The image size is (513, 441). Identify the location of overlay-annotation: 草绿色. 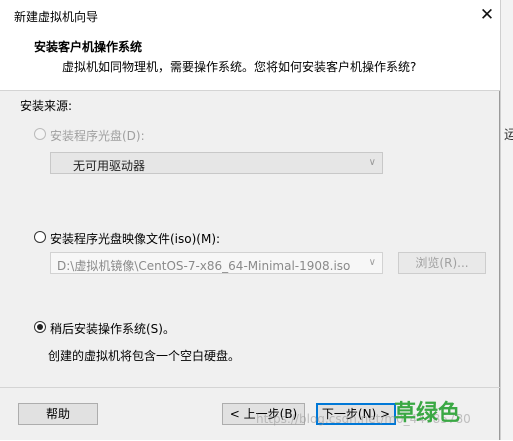
(427, 413).